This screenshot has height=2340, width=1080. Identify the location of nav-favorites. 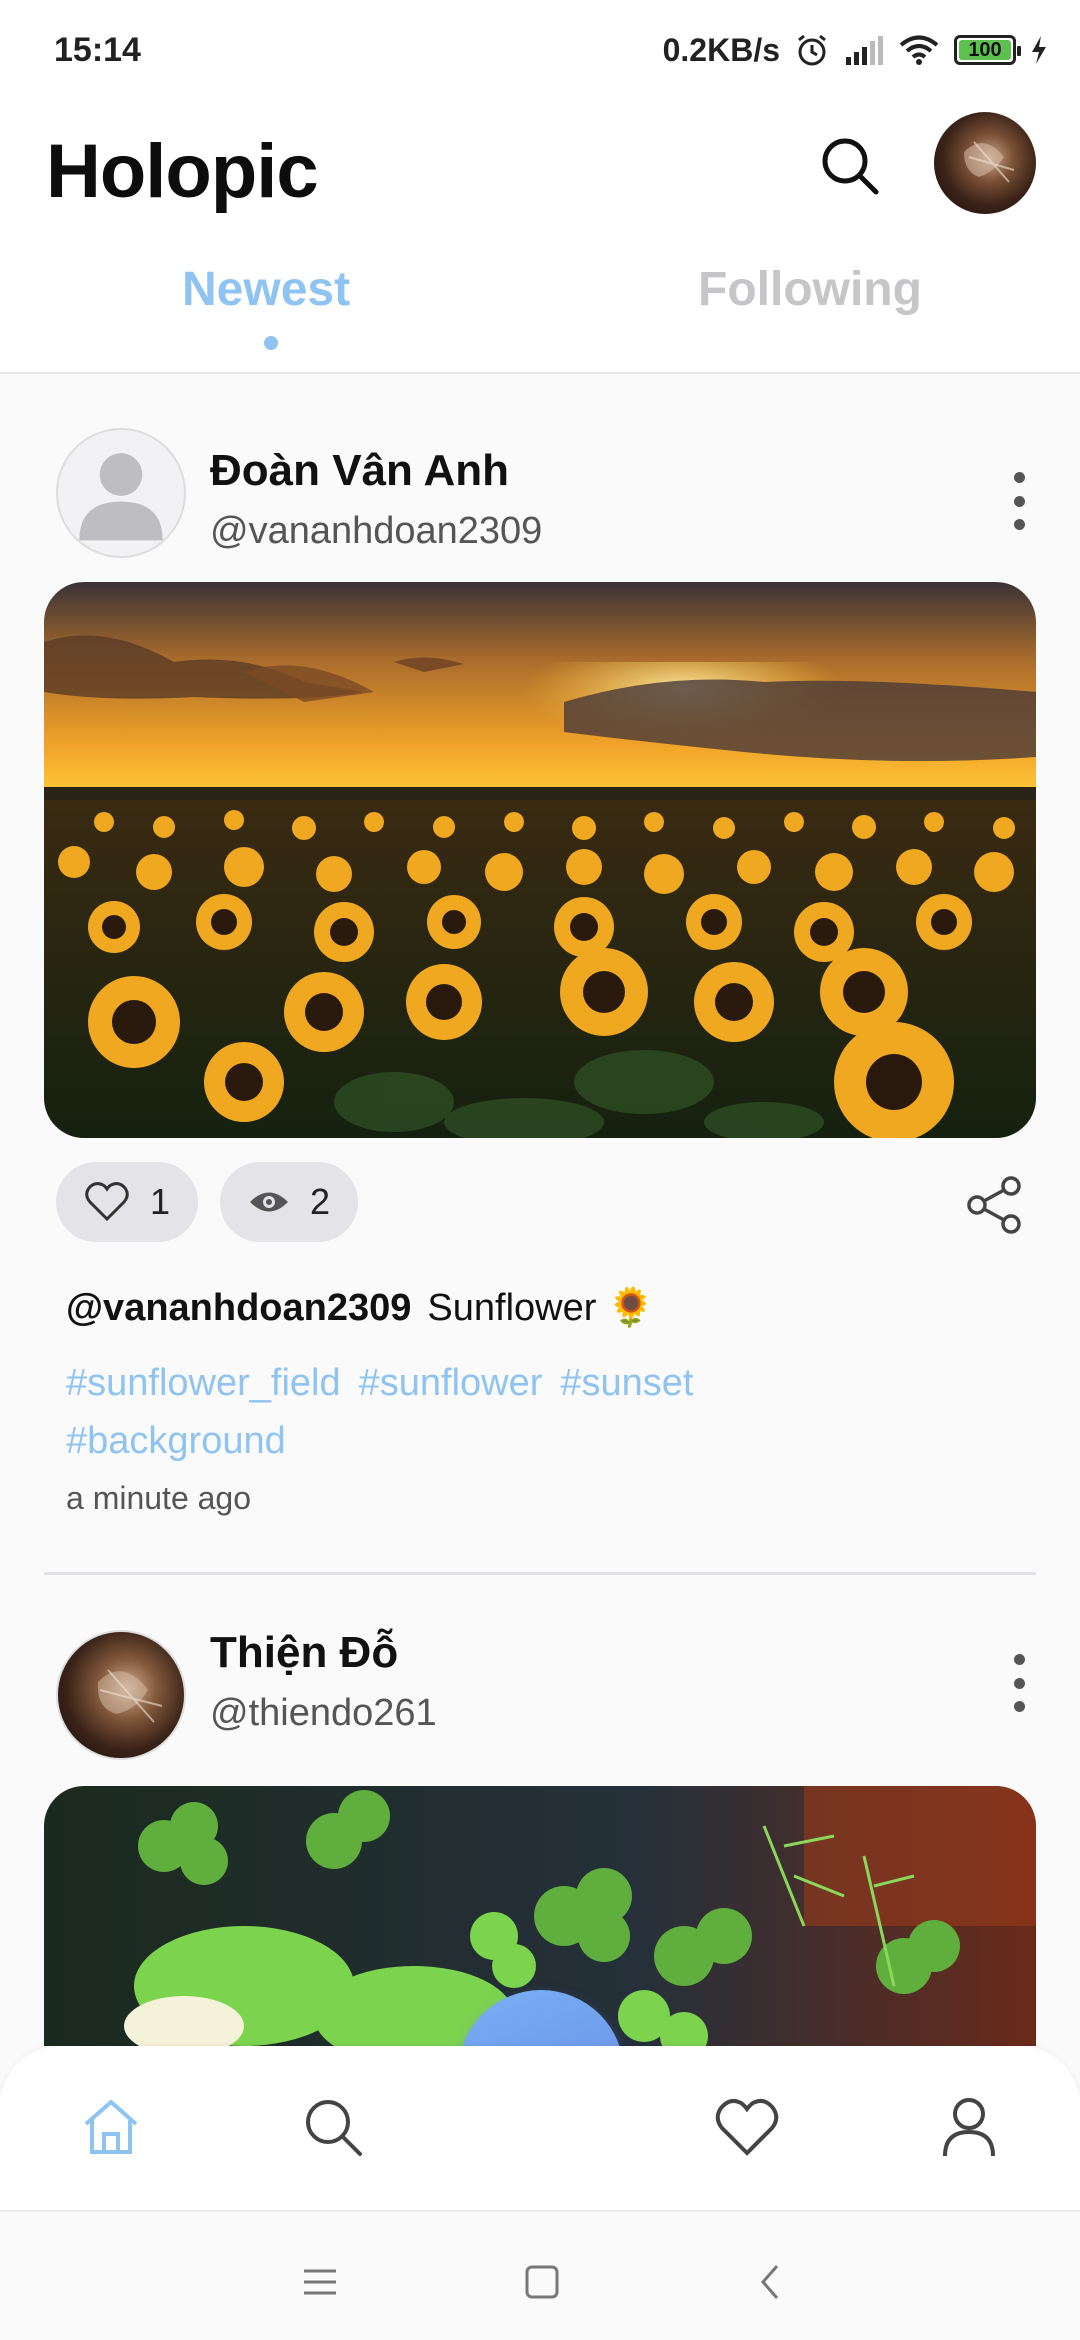
(747, 2127).